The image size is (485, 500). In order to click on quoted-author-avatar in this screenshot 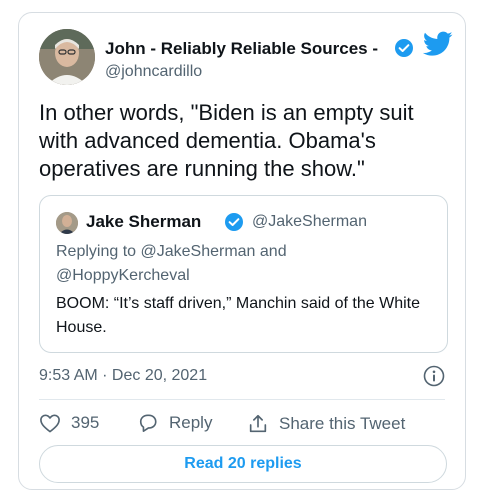, I will do `click(67, 223)`.